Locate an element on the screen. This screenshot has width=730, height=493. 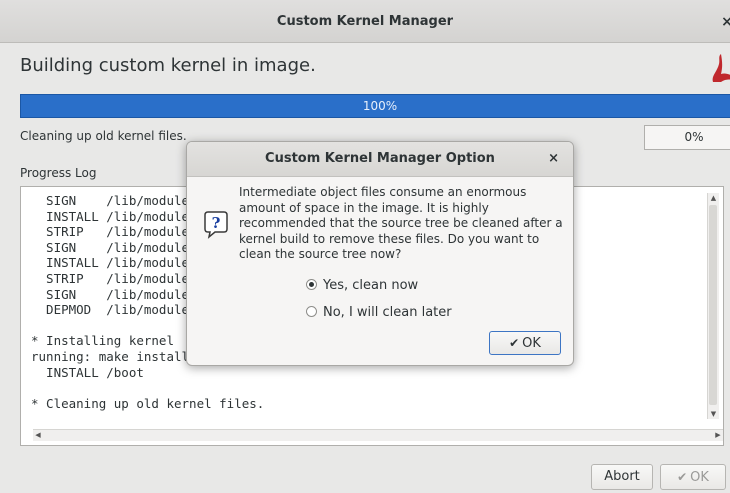
radio-clean-now is located at coordinates (311, 284).